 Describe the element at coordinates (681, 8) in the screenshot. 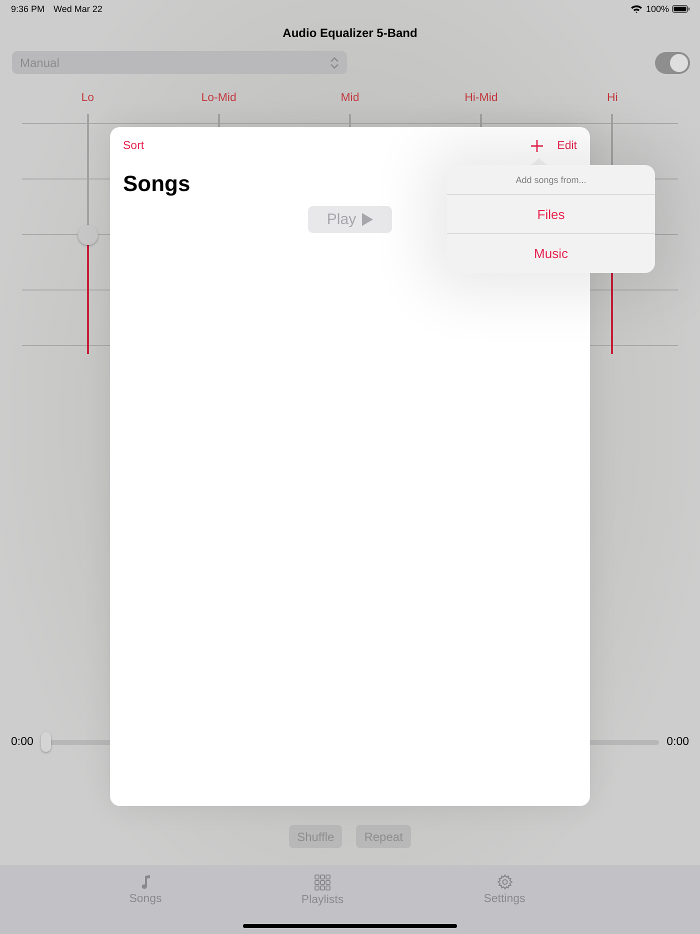

I see `battery-icon` at that location.